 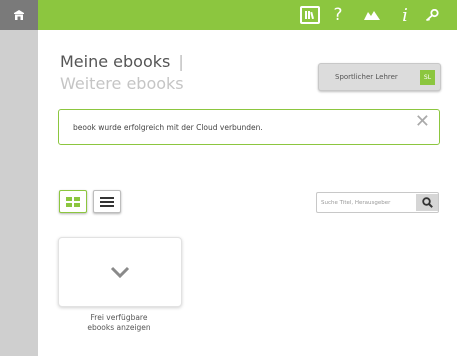 I want to click on library-icon, so click(x=310, y=15).